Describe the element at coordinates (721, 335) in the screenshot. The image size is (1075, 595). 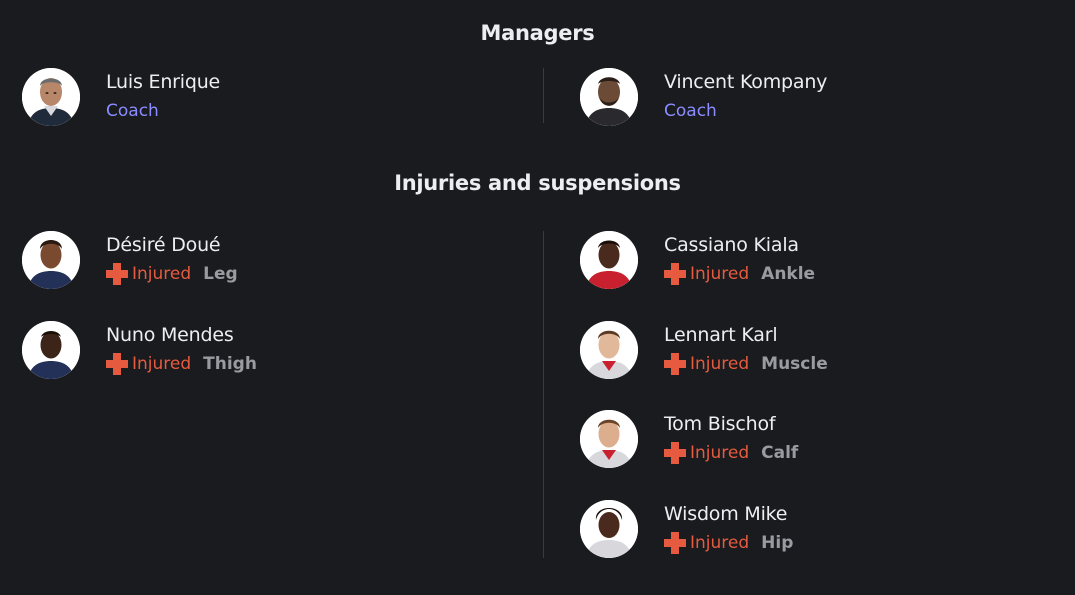
I see `player-name: Lennart Karl` at that location.